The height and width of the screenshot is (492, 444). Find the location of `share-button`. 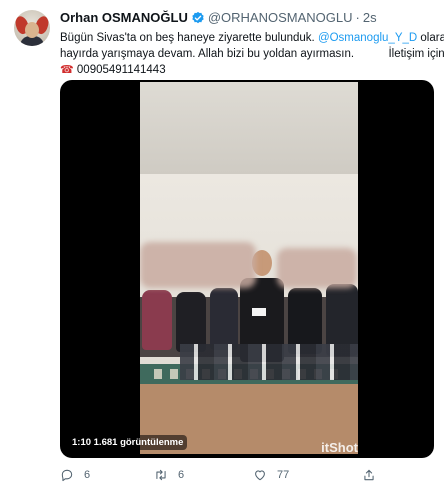

share-button is located at coordinates (369, 475).